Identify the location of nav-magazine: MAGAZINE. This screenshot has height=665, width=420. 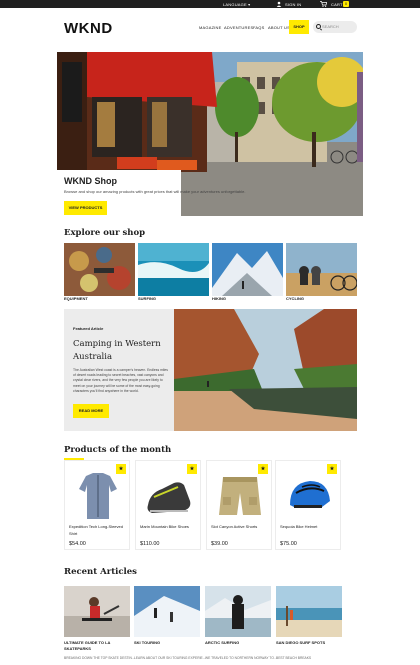
(210, 27).